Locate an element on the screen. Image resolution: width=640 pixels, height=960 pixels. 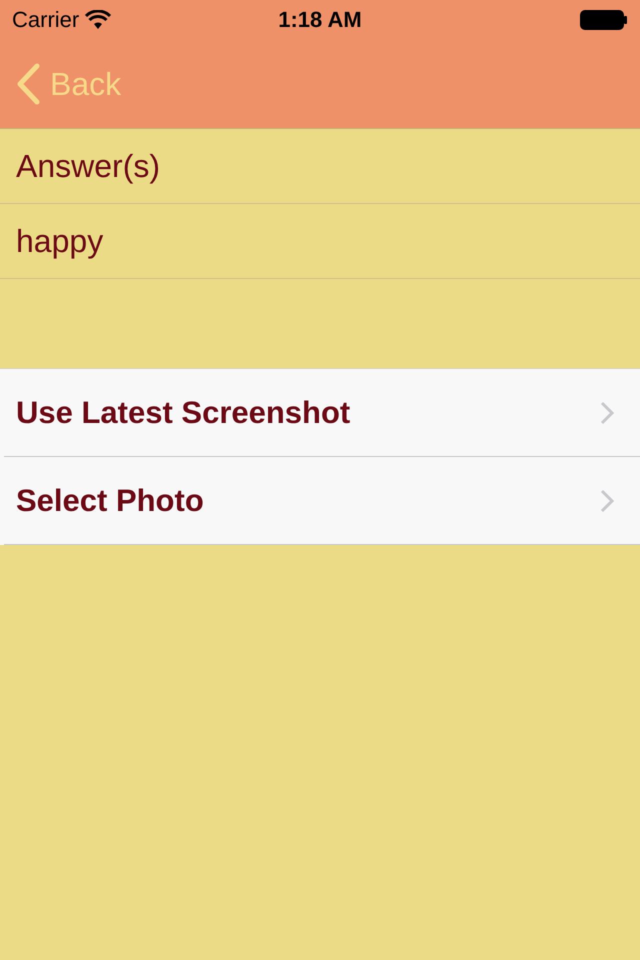
status-time: 1:18 AM is located at coordinates (320, 20).